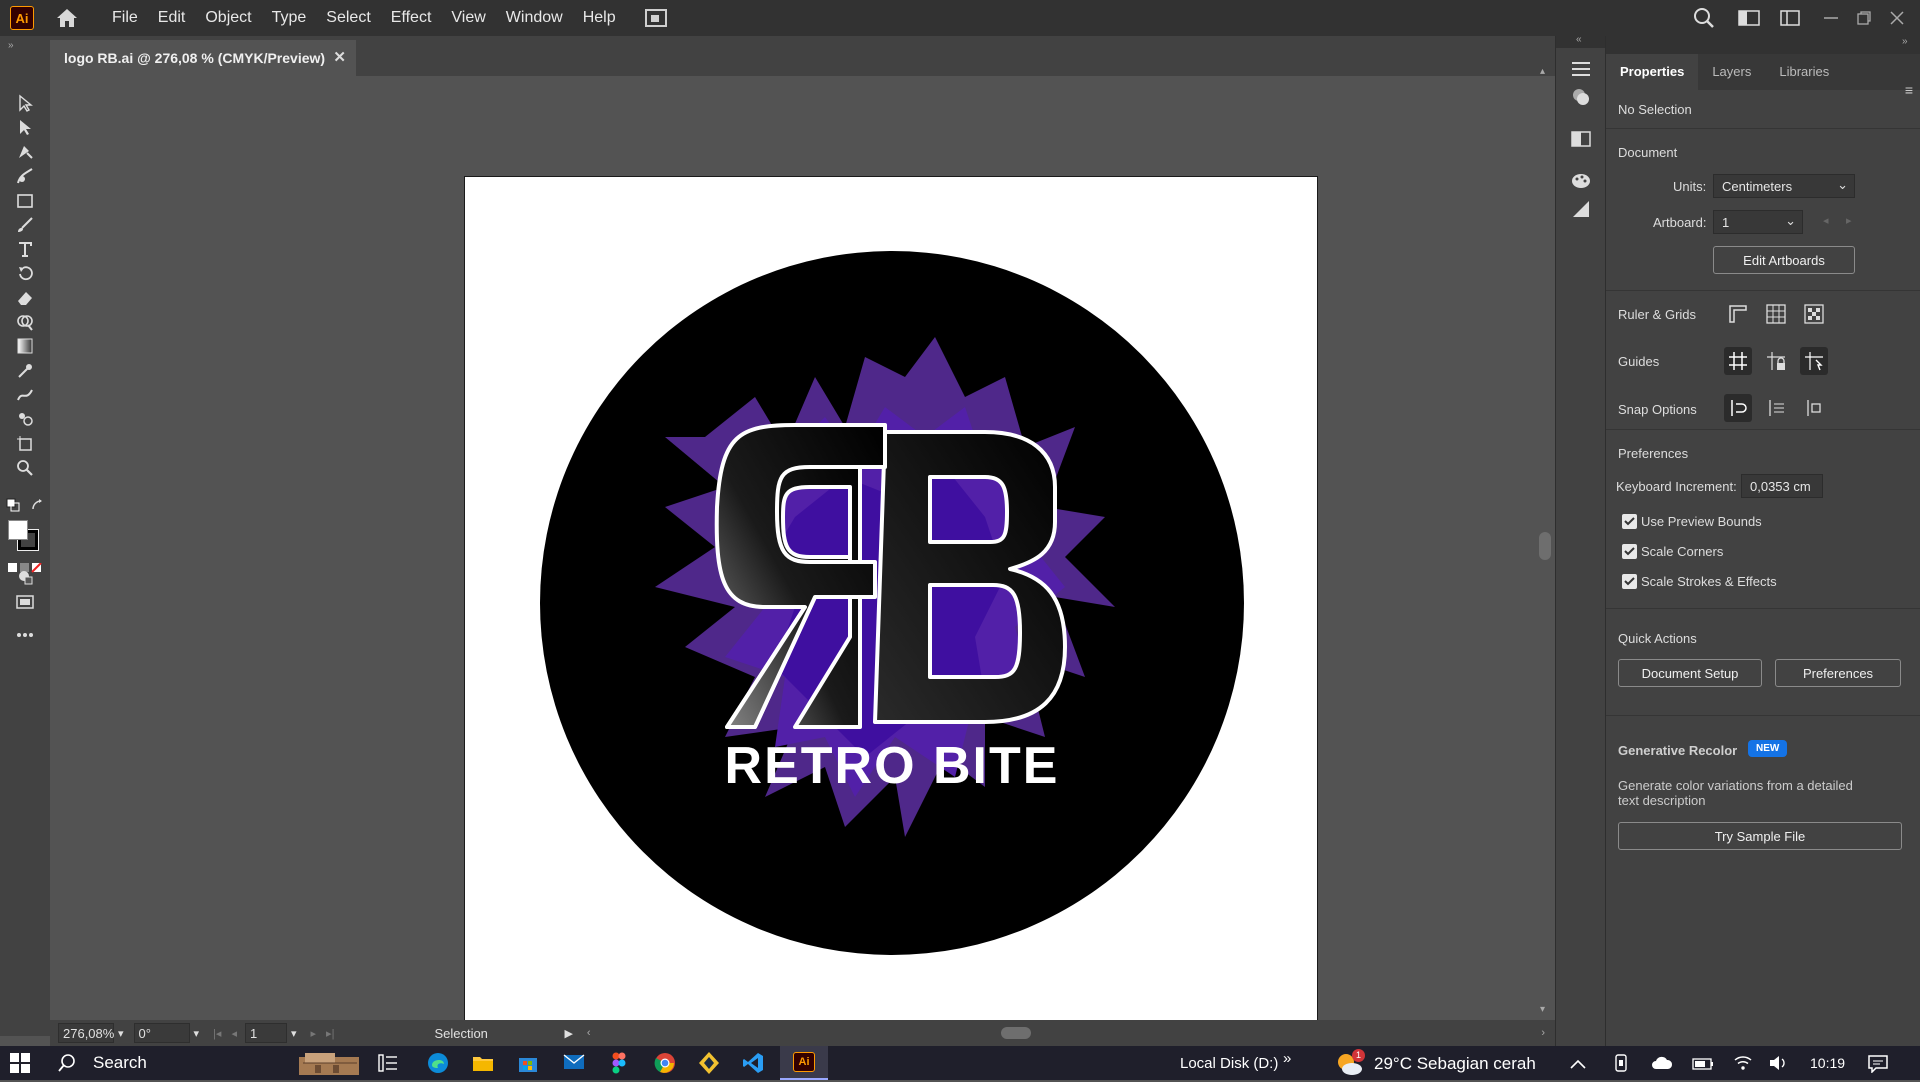 The width and height of the screenshot is (1920, 1082). I want to click on units-select: Centimeters ⌄, so click(1784, 186).